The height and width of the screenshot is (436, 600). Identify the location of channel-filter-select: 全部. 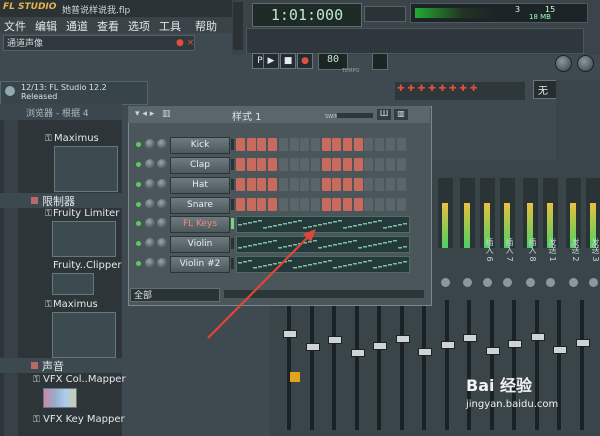
(175, 295).